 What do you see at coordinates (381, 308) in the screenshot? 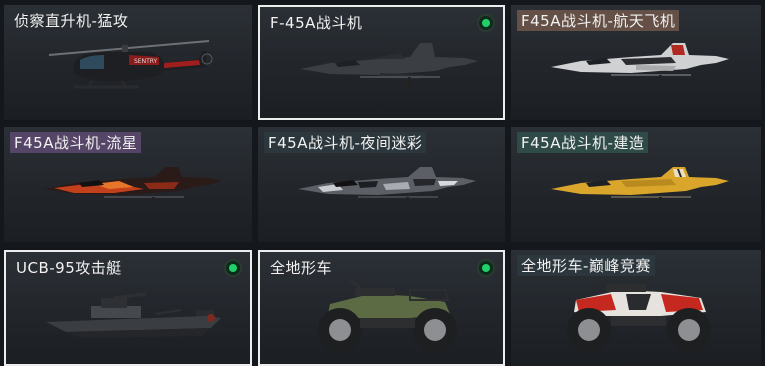
I see `vehicle-card-atv: 全地形车` at bounding box center [381, 308].